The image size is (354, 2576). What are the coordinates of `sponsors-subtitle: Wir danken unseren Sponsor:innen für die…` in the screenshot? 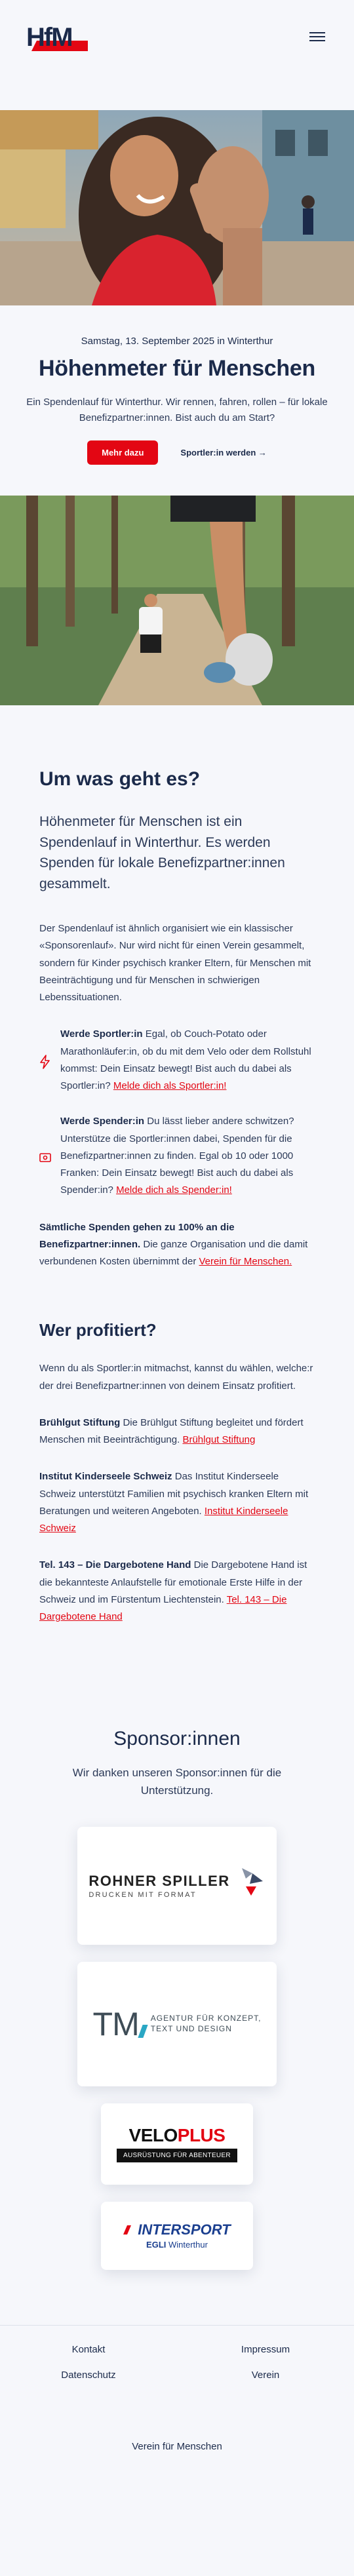 It's located at (177, 1781).